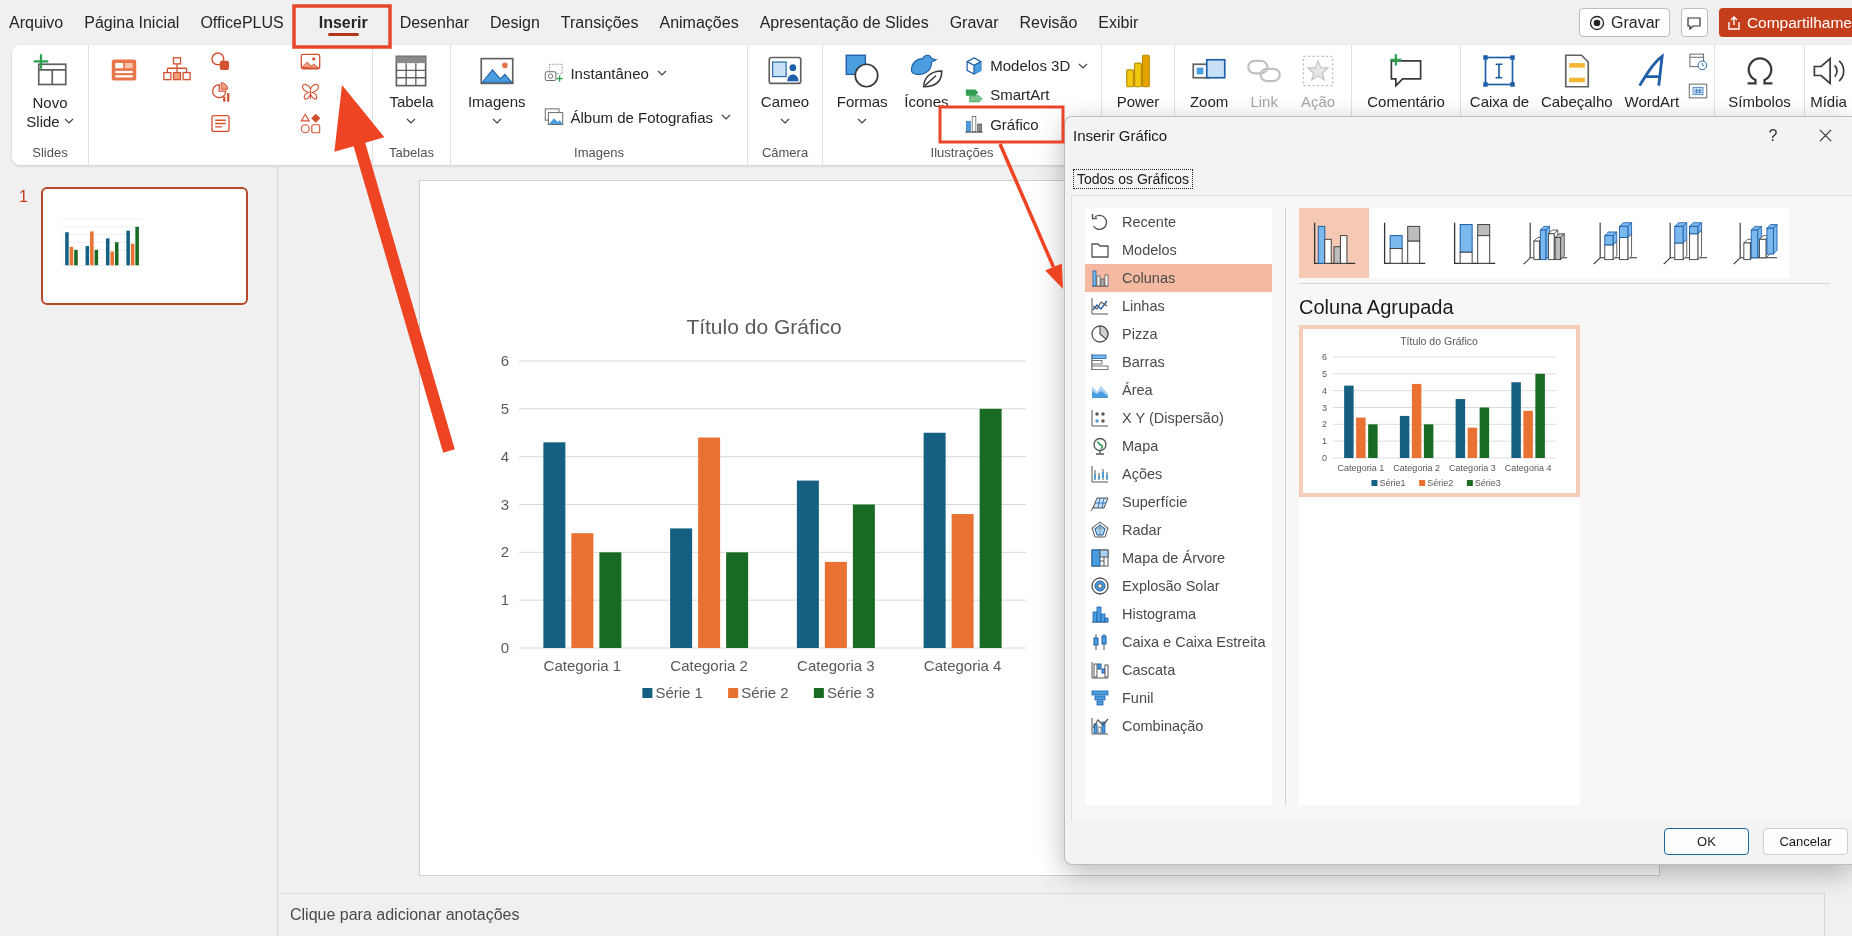 The height and width of the screenshot is (936, 1852). I want to click on chart-subtype-button, so click(1334, 243).